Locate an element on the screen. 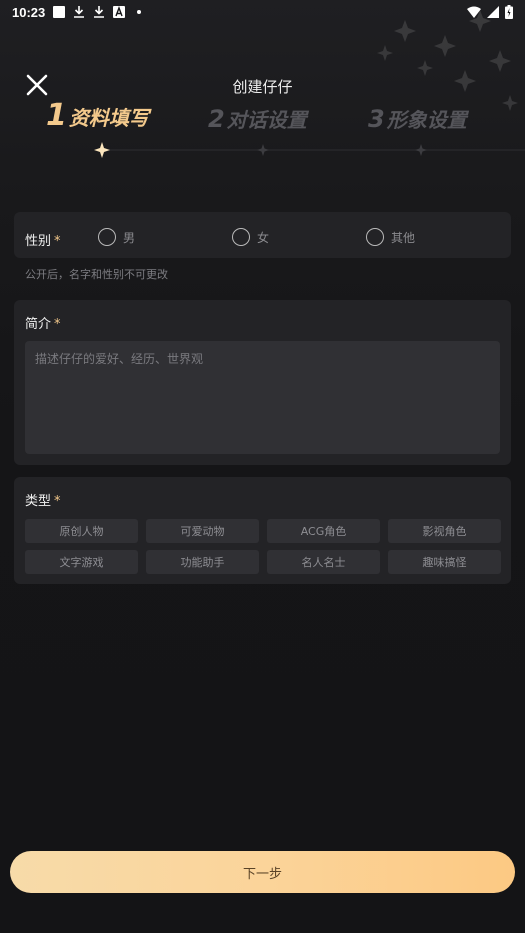  gender-option-label: 其他 is located at coordinates (403, 237).